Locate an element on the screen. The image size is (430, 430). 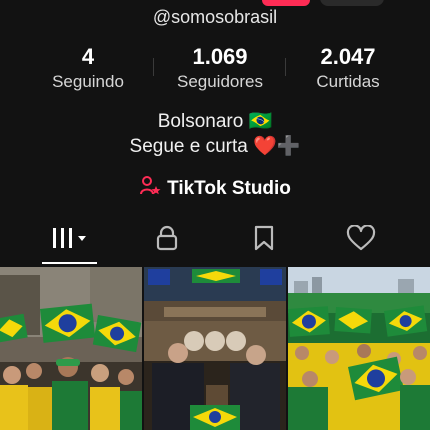
tab-active-indicator is located at coordinates (69, 263).